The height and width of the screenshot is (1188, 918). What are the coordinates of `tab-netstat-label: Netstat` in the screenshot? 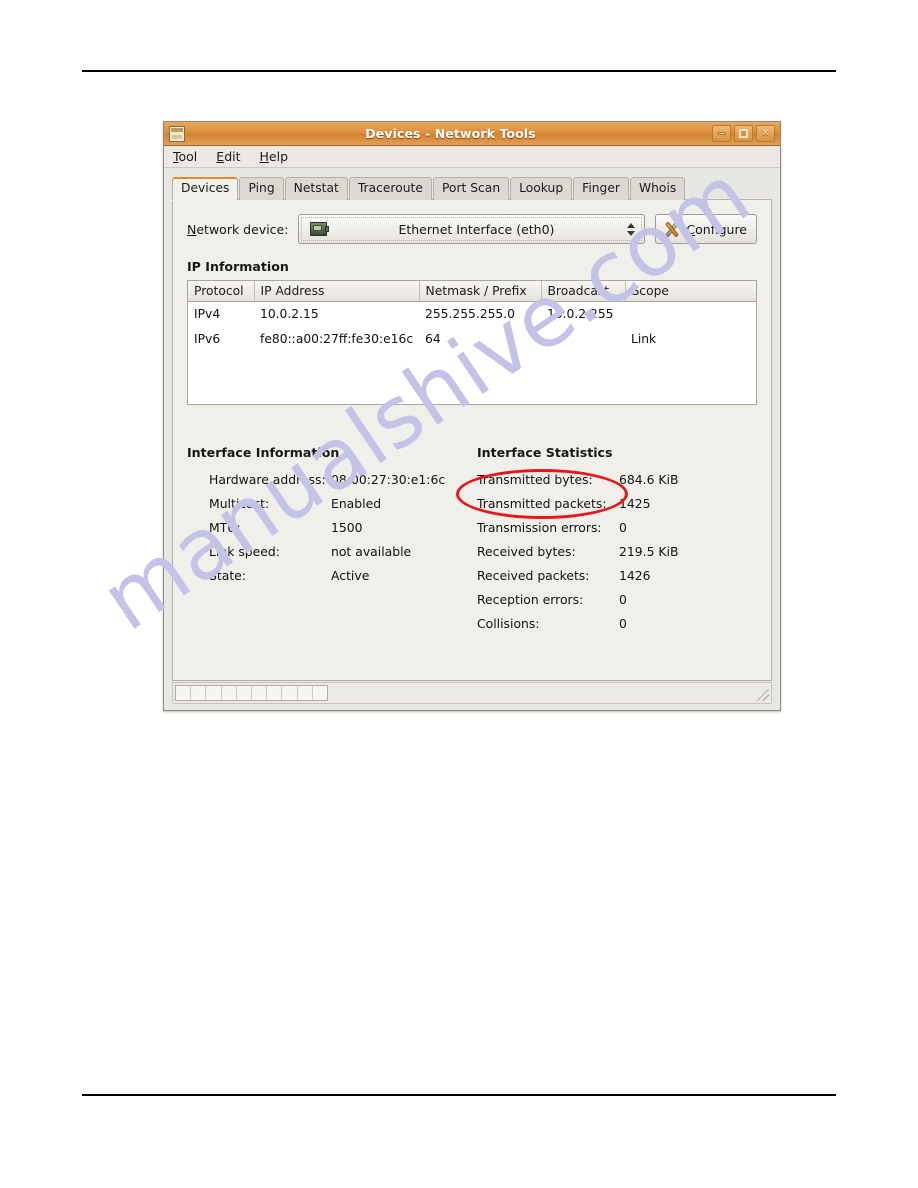 It's located at (316, 188).